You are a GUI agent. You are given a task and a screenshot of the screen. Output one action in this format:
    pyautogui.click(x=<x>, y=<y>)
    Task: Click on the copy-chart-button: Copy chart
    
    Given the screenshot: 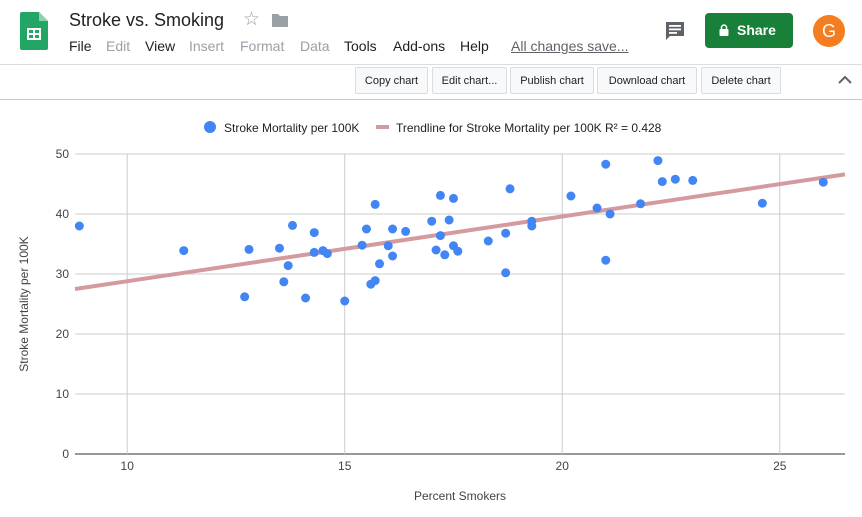 What is the action you would take?
    pyautogui.click(x=391, y=80)
    